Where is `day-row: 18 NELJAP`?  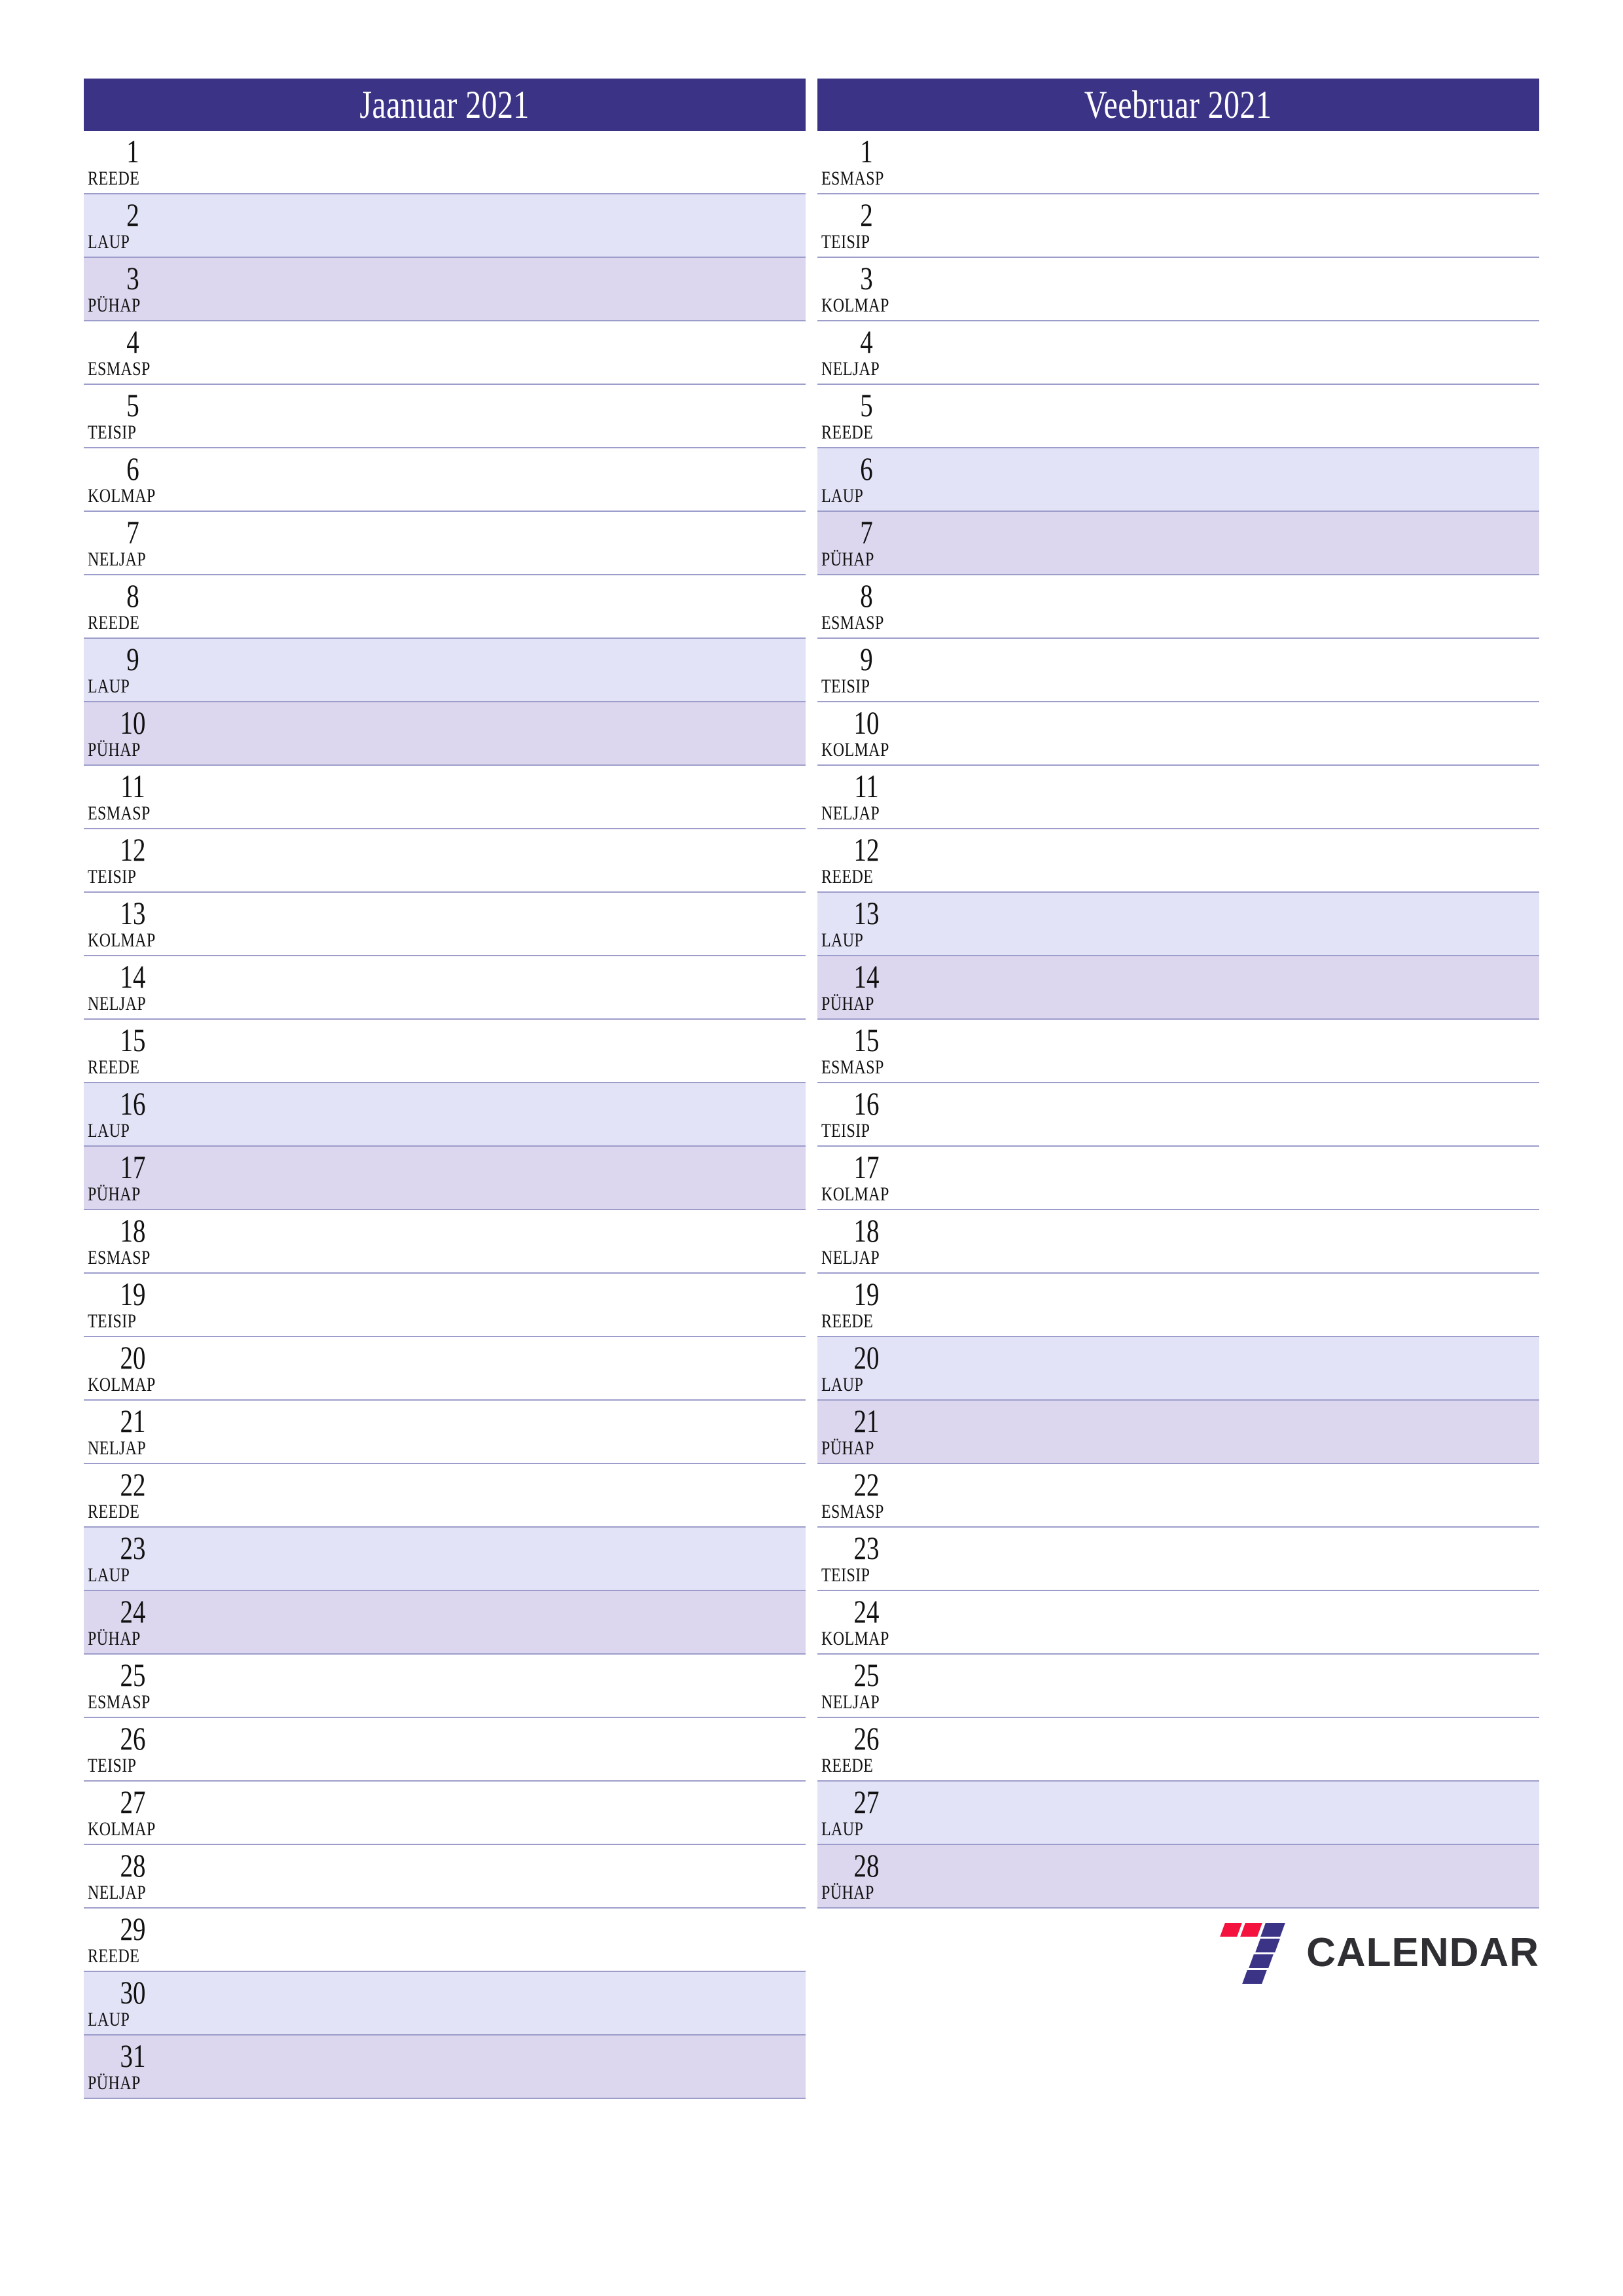
day-row: 18 NELJAP is located at coordinates (1178, 1242).